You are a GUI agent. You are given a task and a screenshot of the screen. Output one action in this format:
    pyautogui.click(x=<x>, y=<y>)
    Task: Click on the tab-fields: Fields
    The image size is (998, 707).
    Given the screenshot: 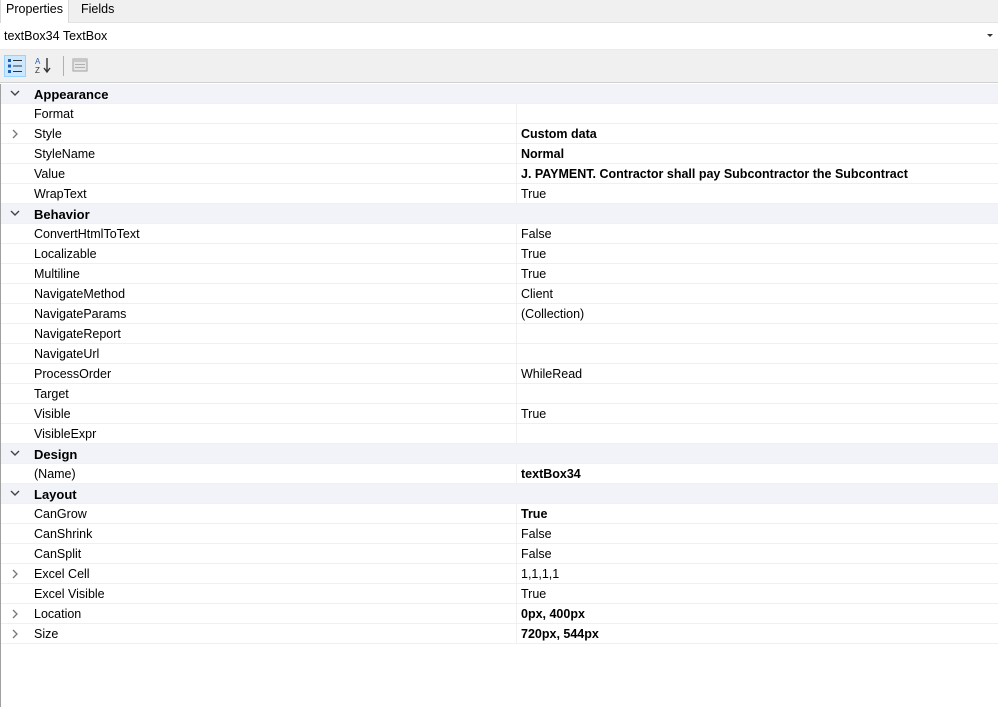 What is the action you would take?
    pyautogui.click(x=97, y=11)
    